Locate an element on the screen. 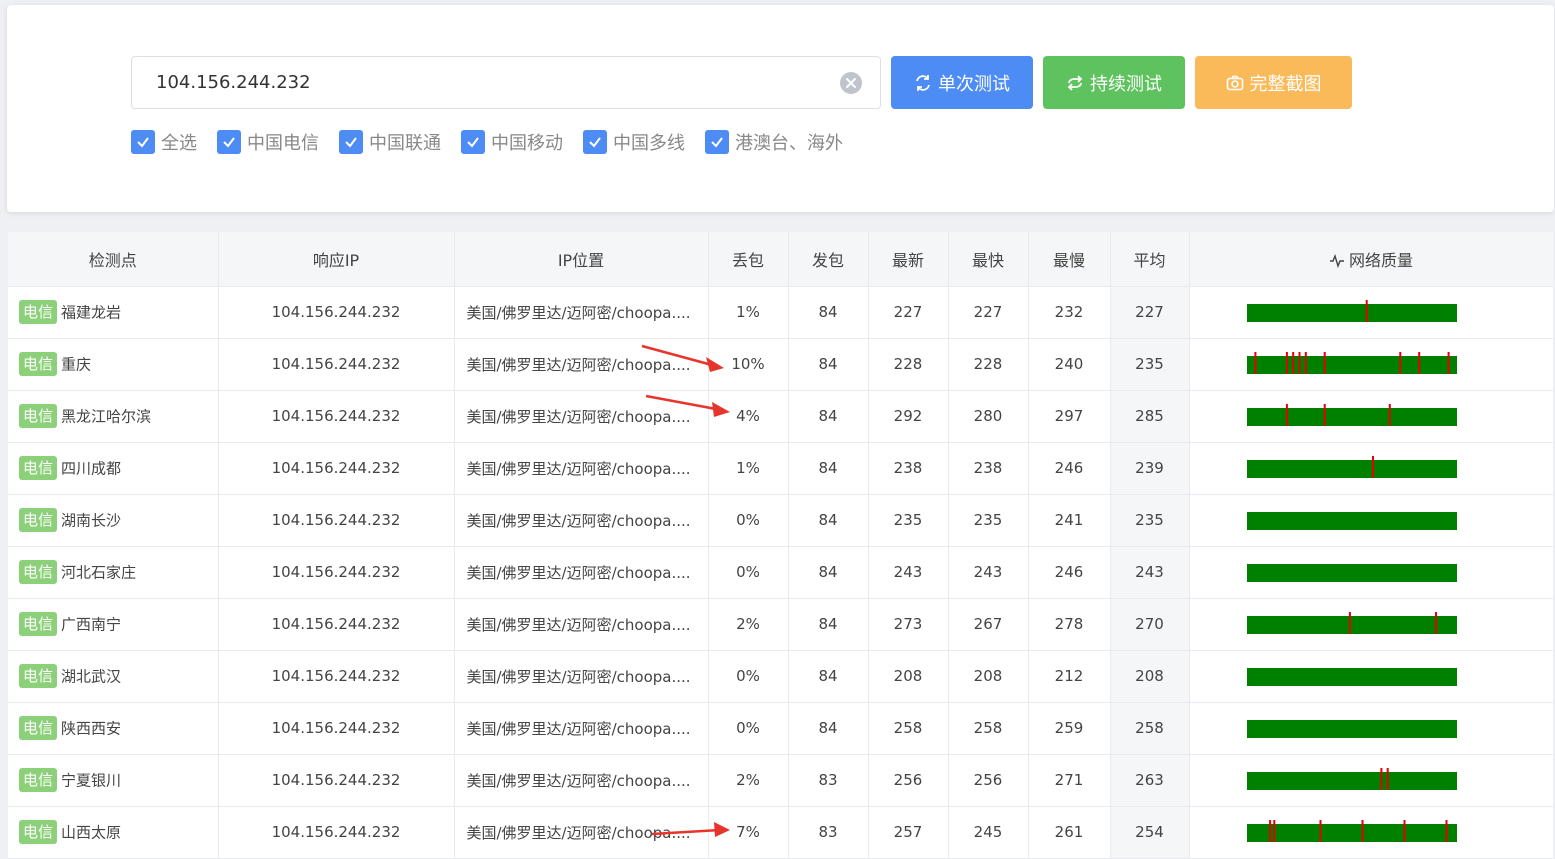 This screenshot has height=859, width=1555. filter-select-all: 全选 is located at coordinates (164, 142).